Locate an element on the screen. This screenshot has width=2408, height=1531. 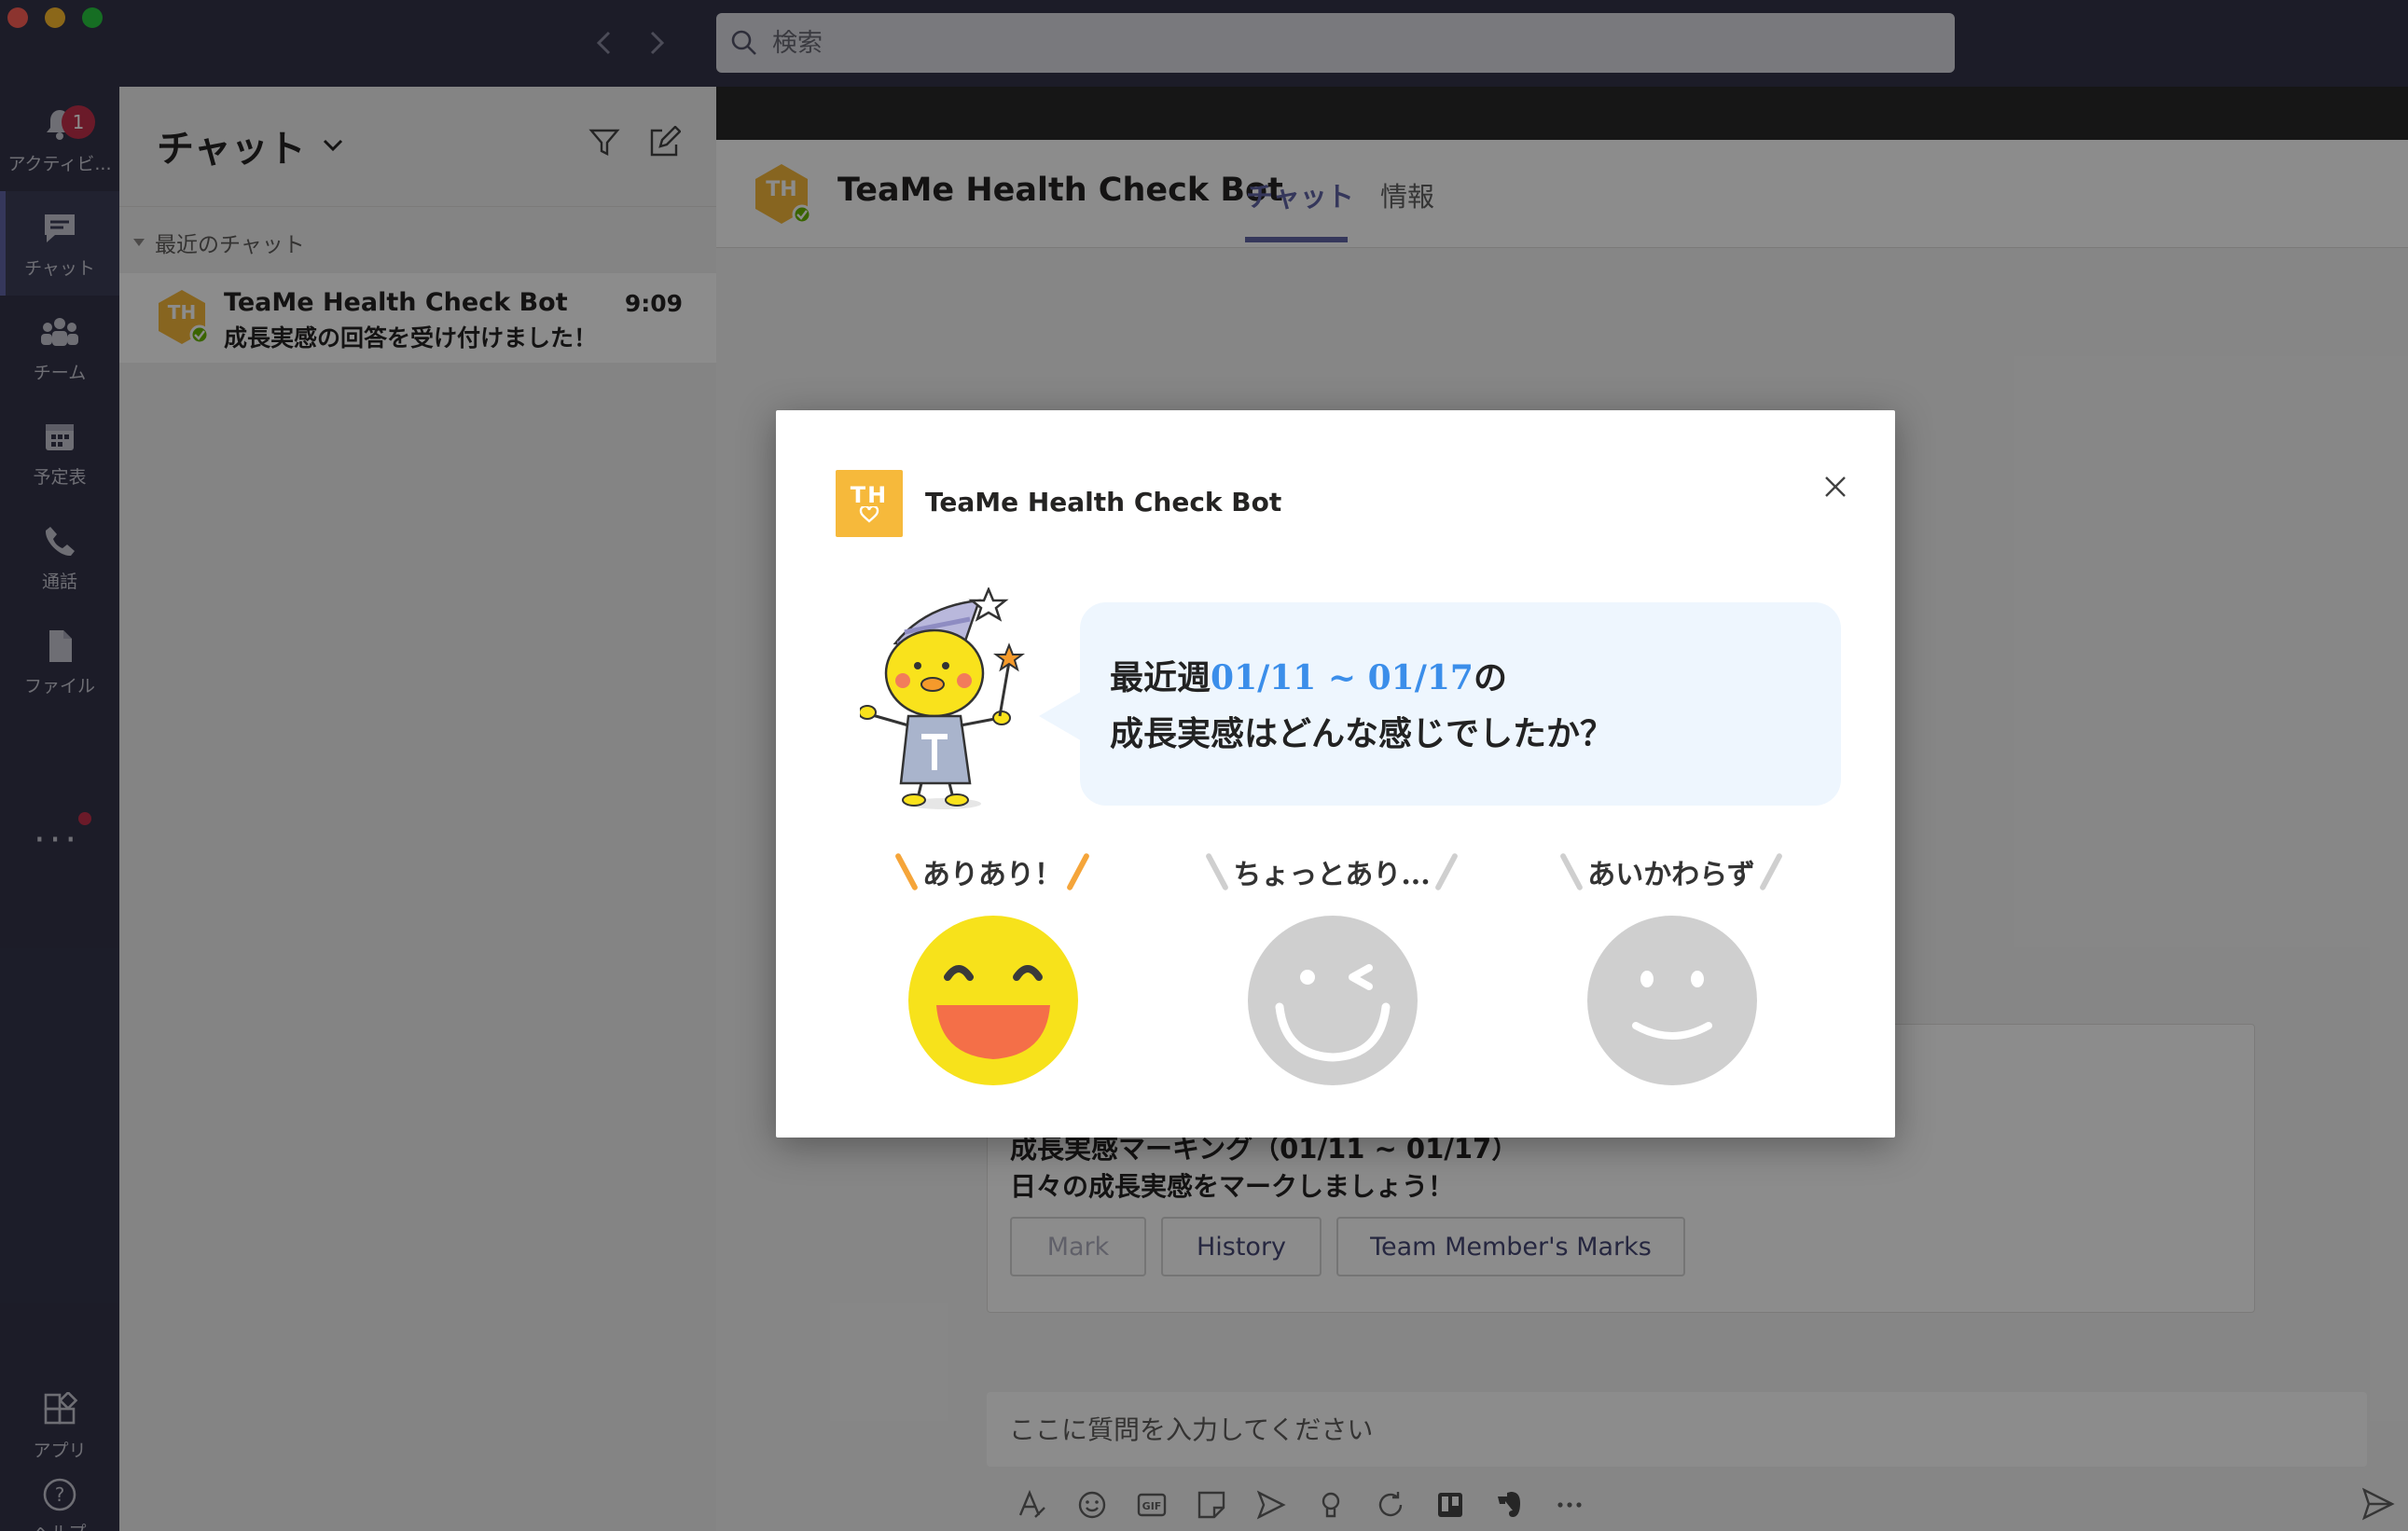
close-icon is located at coordinates (1835, 487).